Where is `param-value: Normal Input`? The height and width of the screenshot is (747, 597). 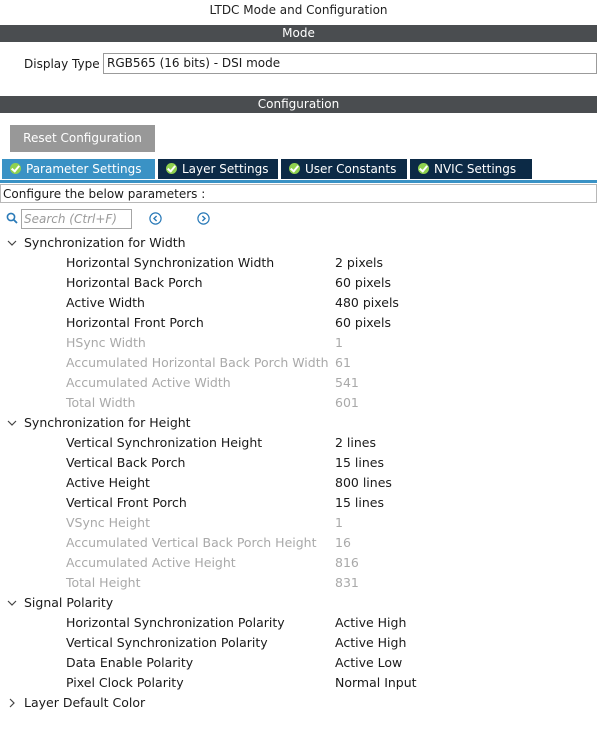
param-value: Normal Input is located at coordinates (376, 683).